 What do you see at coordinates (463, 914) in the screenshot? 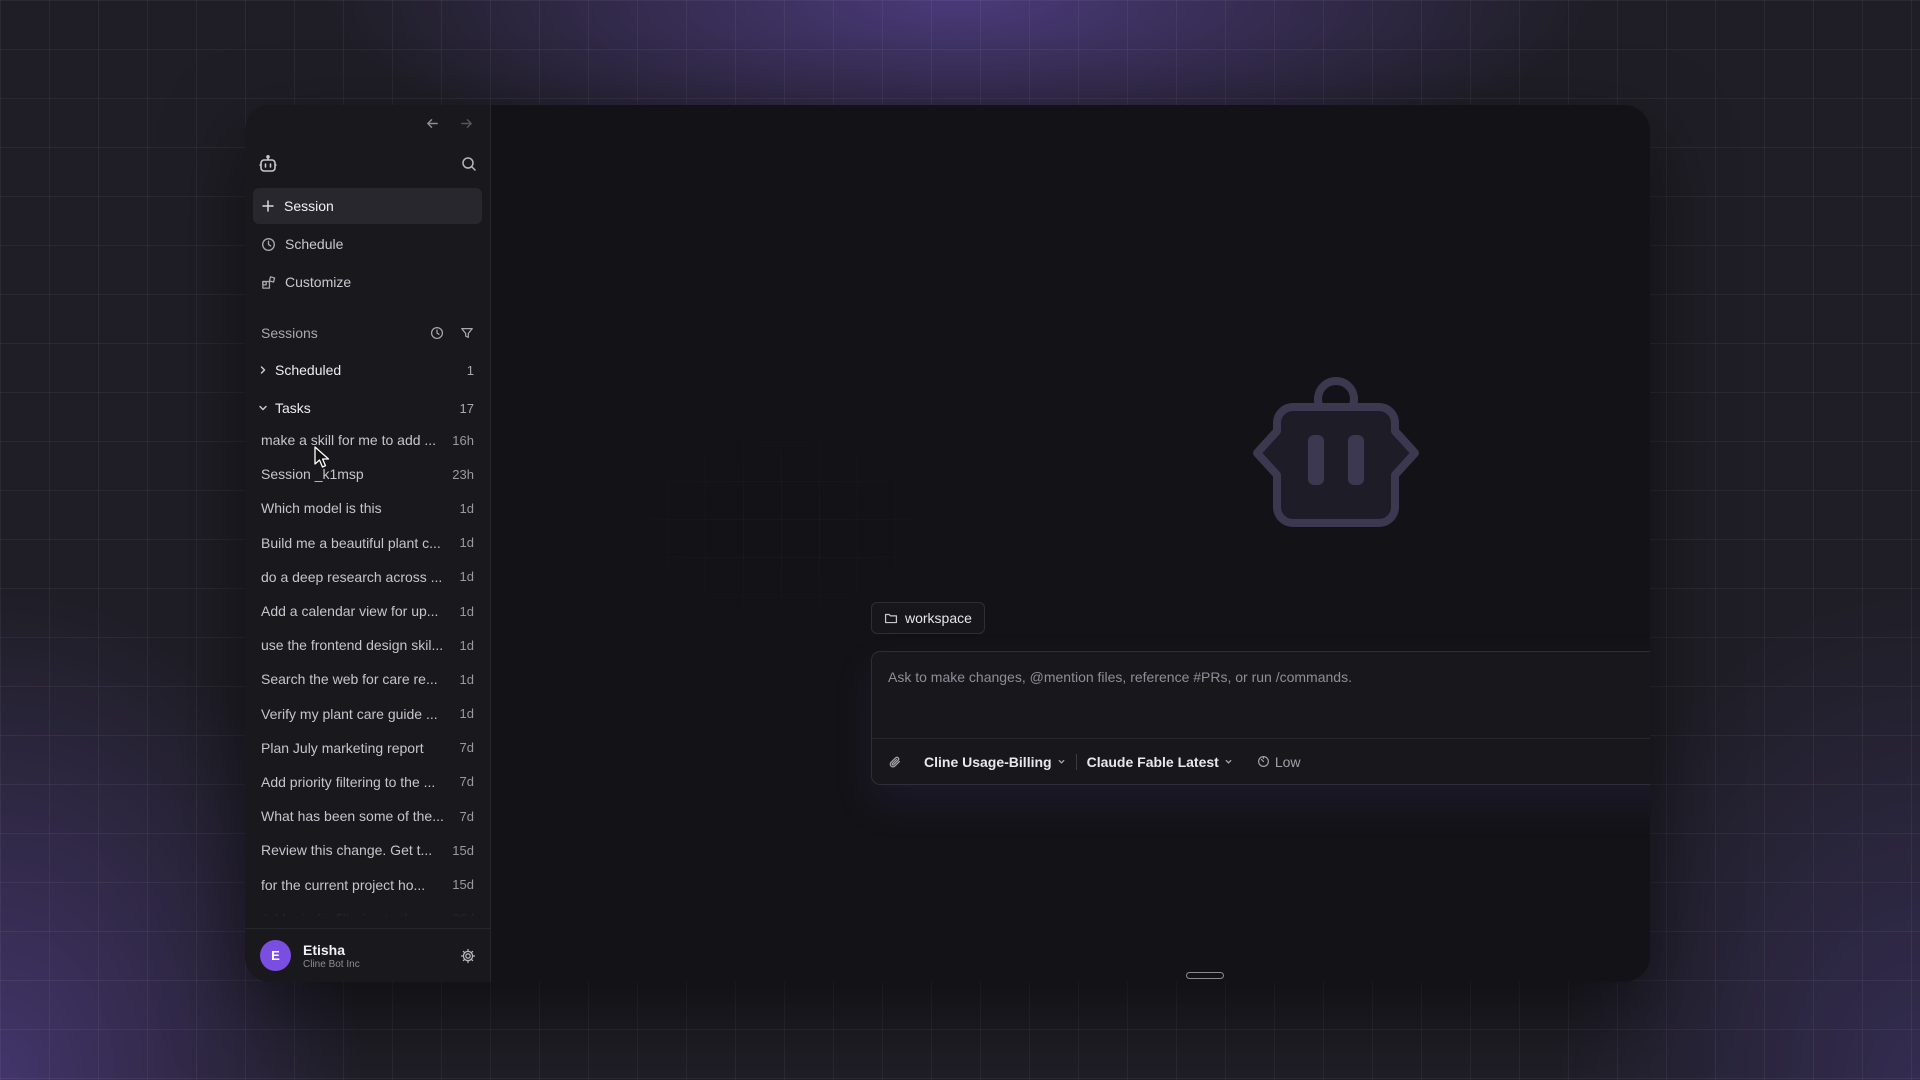
I see `task-age: 26d` at bounding box center [463, 914].